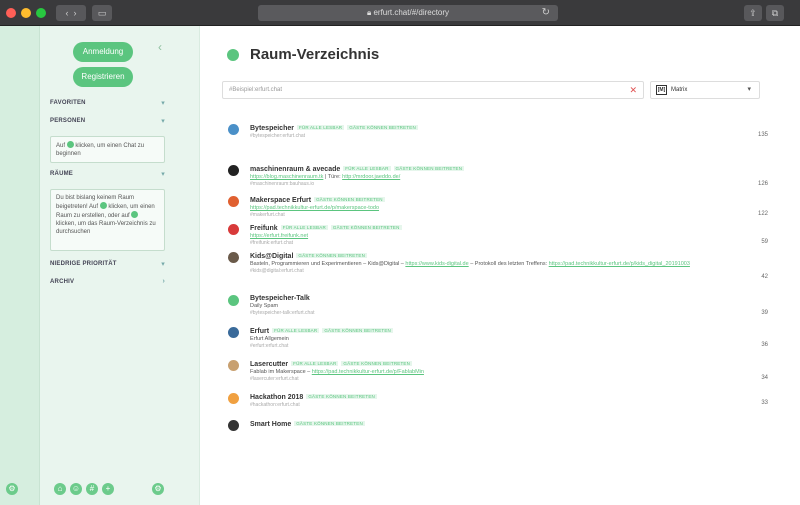 Image resolution: width=800 pixels, height=505 pixels. Describe the element at coordinates (269, 339) in the screenshot. I see `topic-text: Erfurt Allgemein` at that location.